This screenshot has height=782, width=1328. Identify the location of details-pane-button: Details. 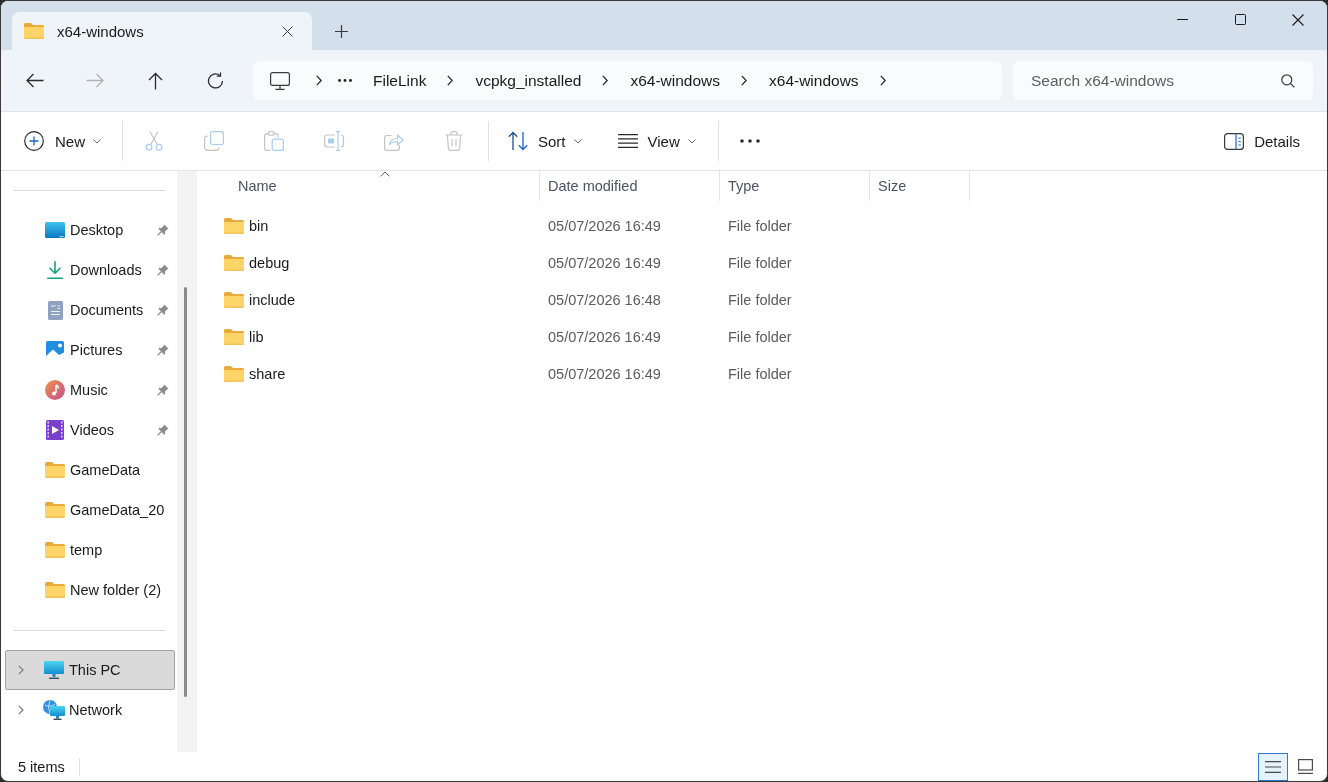
(1262, 141).